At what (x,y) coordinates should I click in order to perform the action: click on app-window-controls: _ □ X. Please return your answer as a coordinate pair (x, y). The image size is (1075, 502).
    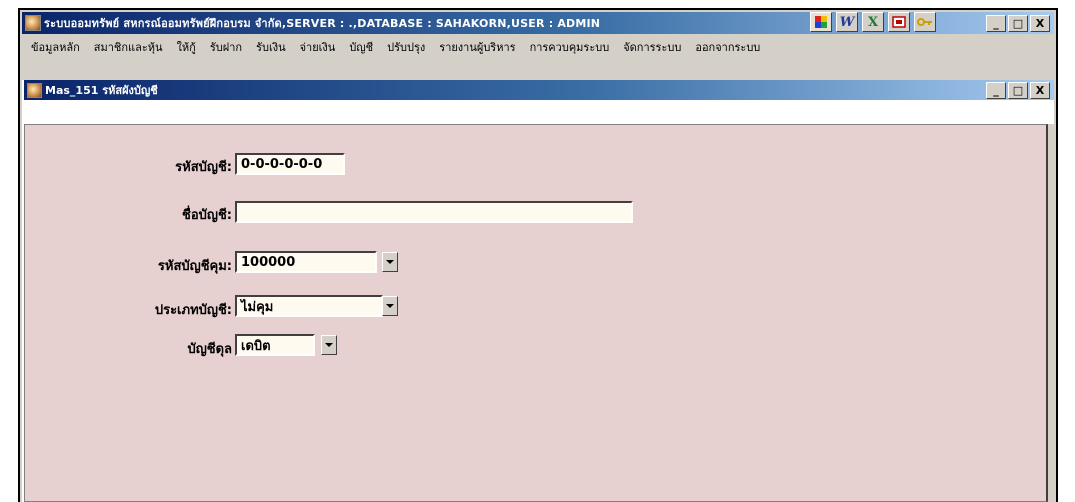
    Looking at the image, I should click on (1018, 23).